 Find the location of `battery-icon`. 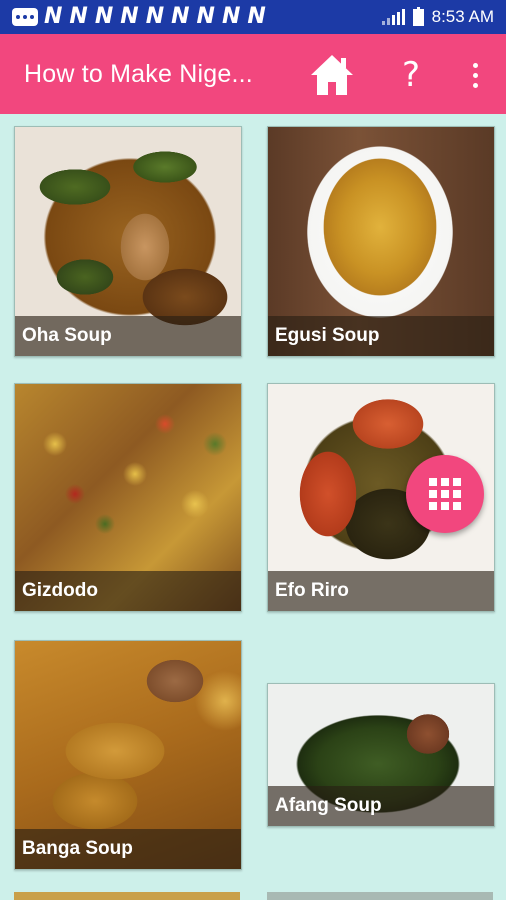

battery-icon is located at coordinates (418, 16).